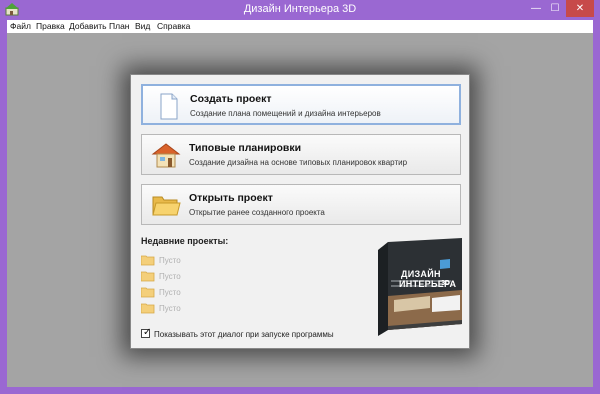  I want to click on maximize-button: ☐, so click(555, 8).